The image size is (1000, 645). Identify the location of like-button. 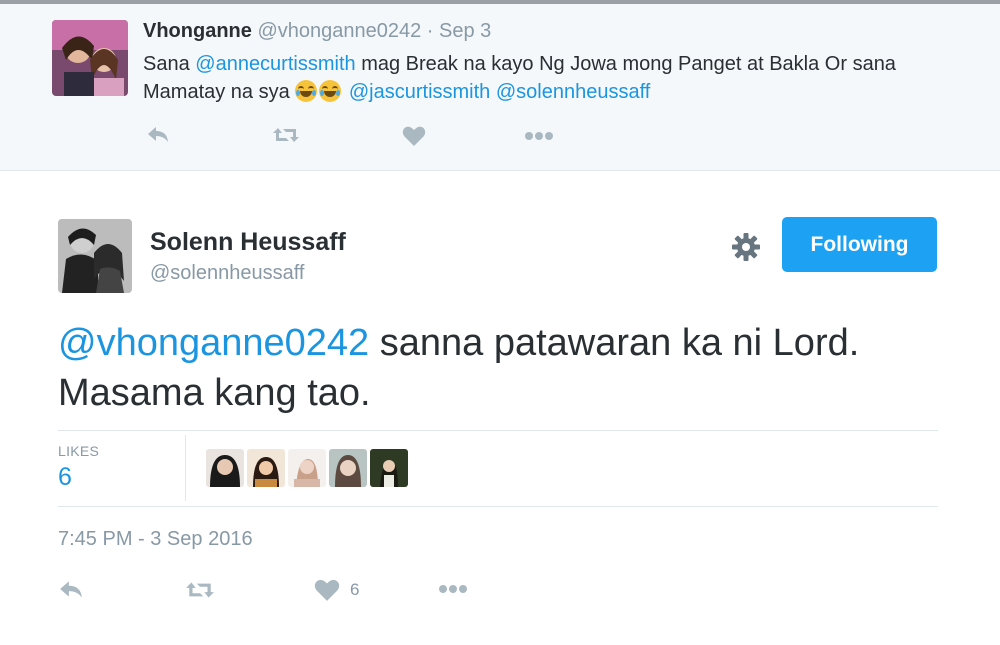
(414, 136).